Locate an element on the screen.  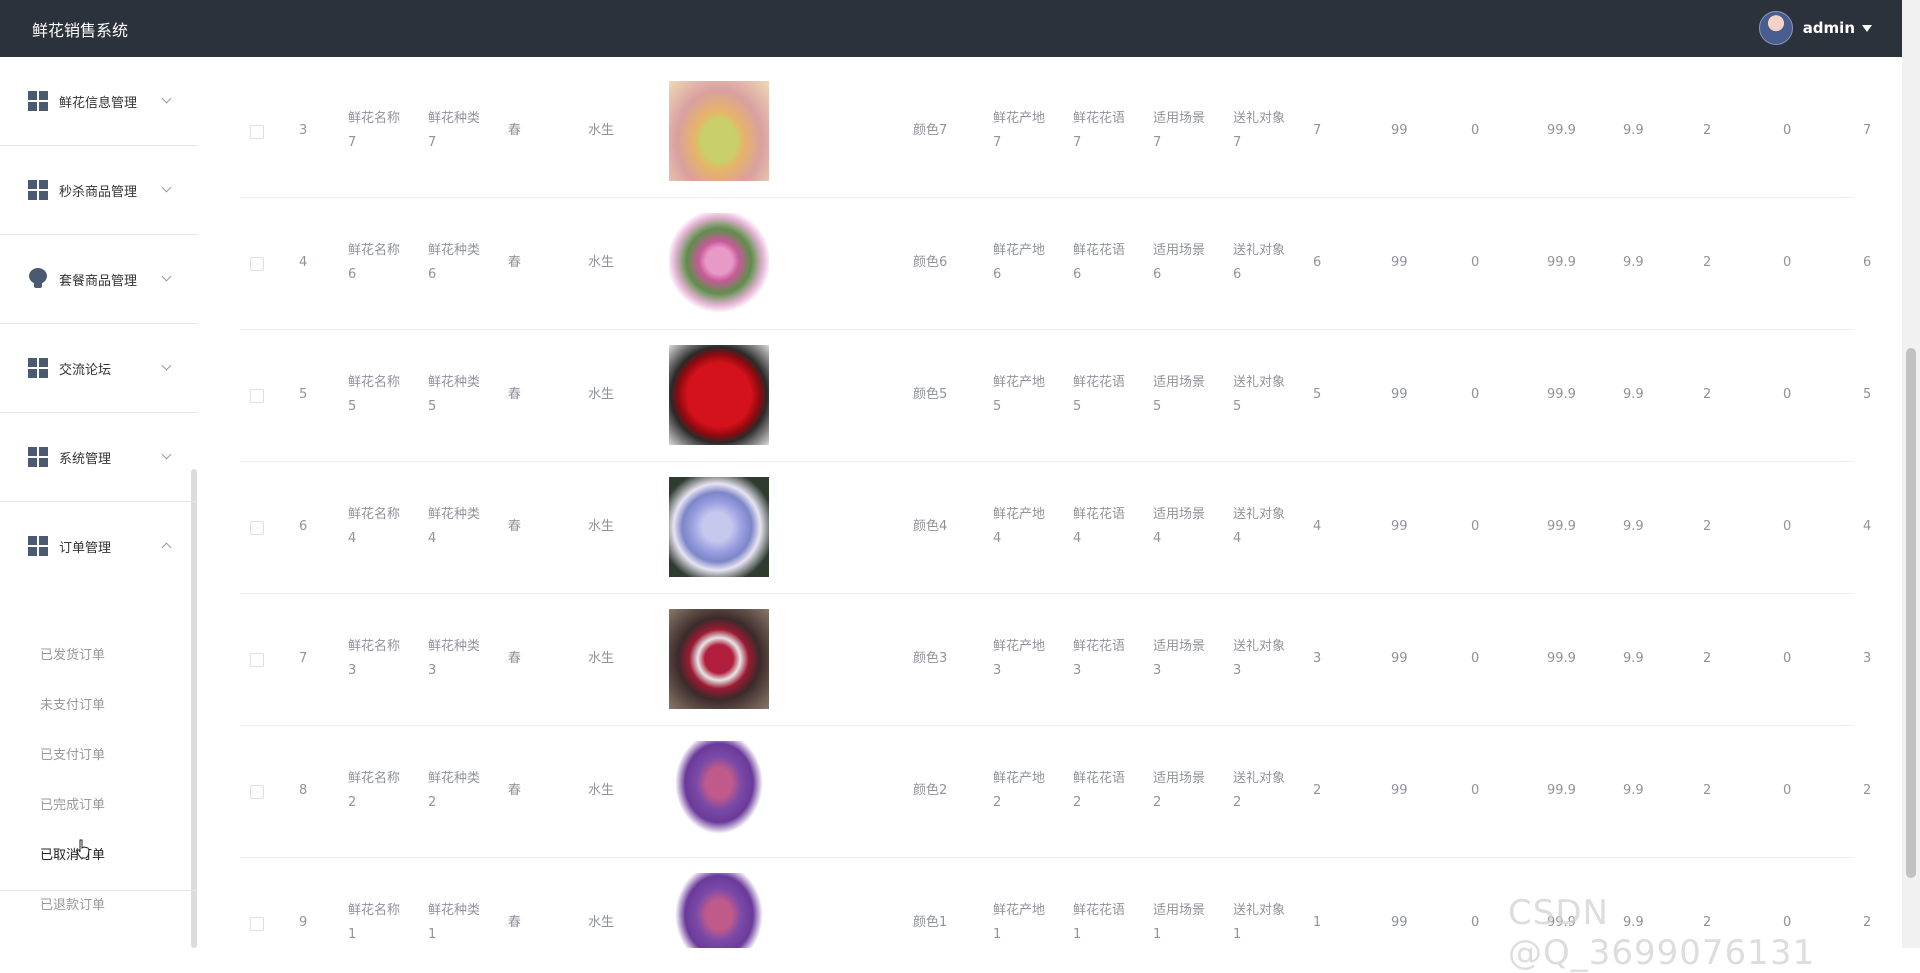
caret-down-icon is located at coordinates (1867, 28).